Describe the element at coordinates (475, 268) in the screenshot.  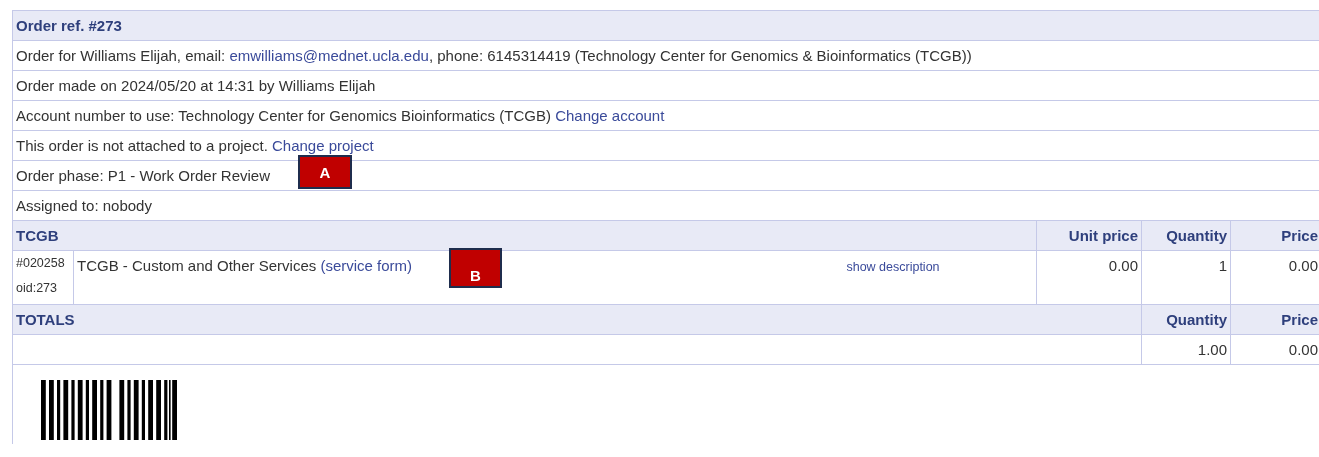
I see `callout-marker: B` at that location.